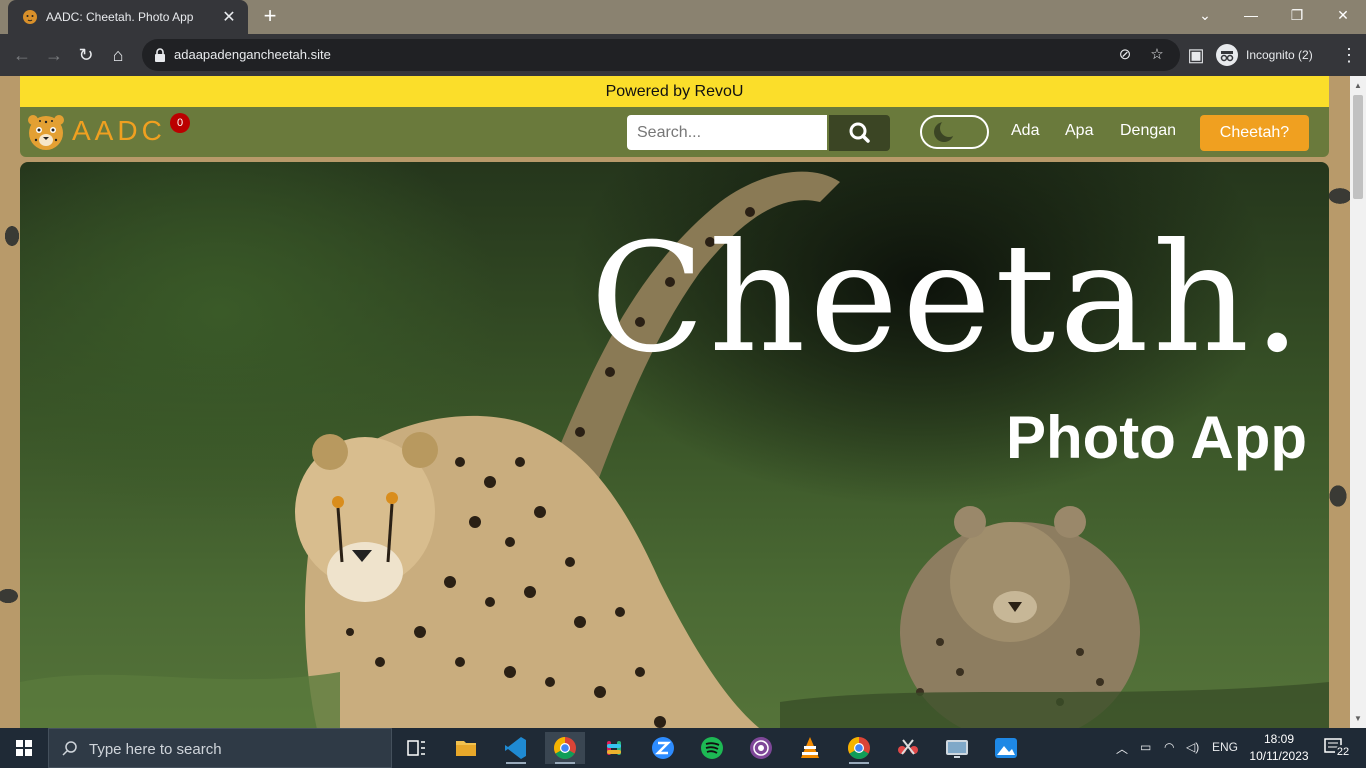 The height and width of the screenshot is (768, 1366). What do you see at coordinates (674, 91) in the screenshot?
I see `powered-by-banner: Powered by RevoU` at bounding box center [674, 91].